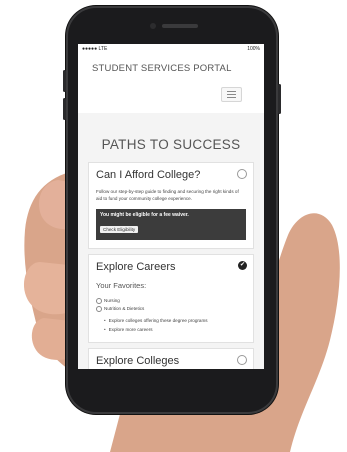 The width and height of the screenshot is (347, 452). Describe the element at coordinates (162, 68) in the screenshot. I see `portal-title: STUDENT SERVICES PORTAL` at that location.